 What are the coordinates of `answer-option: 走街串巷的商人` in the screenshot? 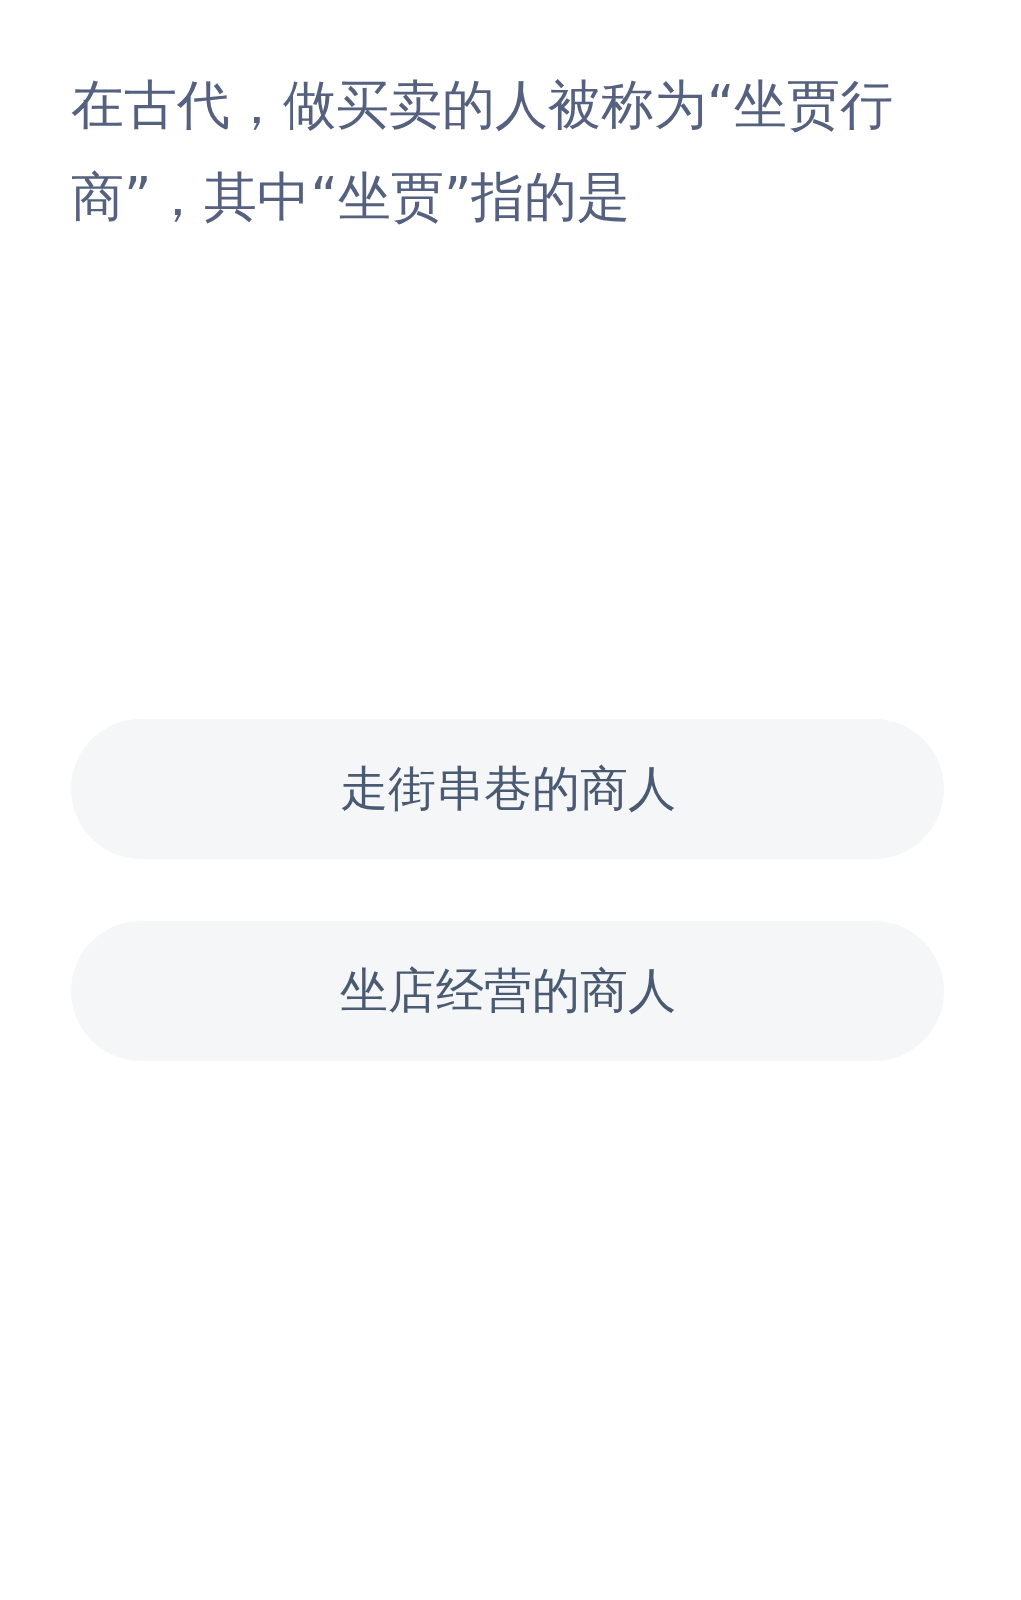 It's located at (507, 789).